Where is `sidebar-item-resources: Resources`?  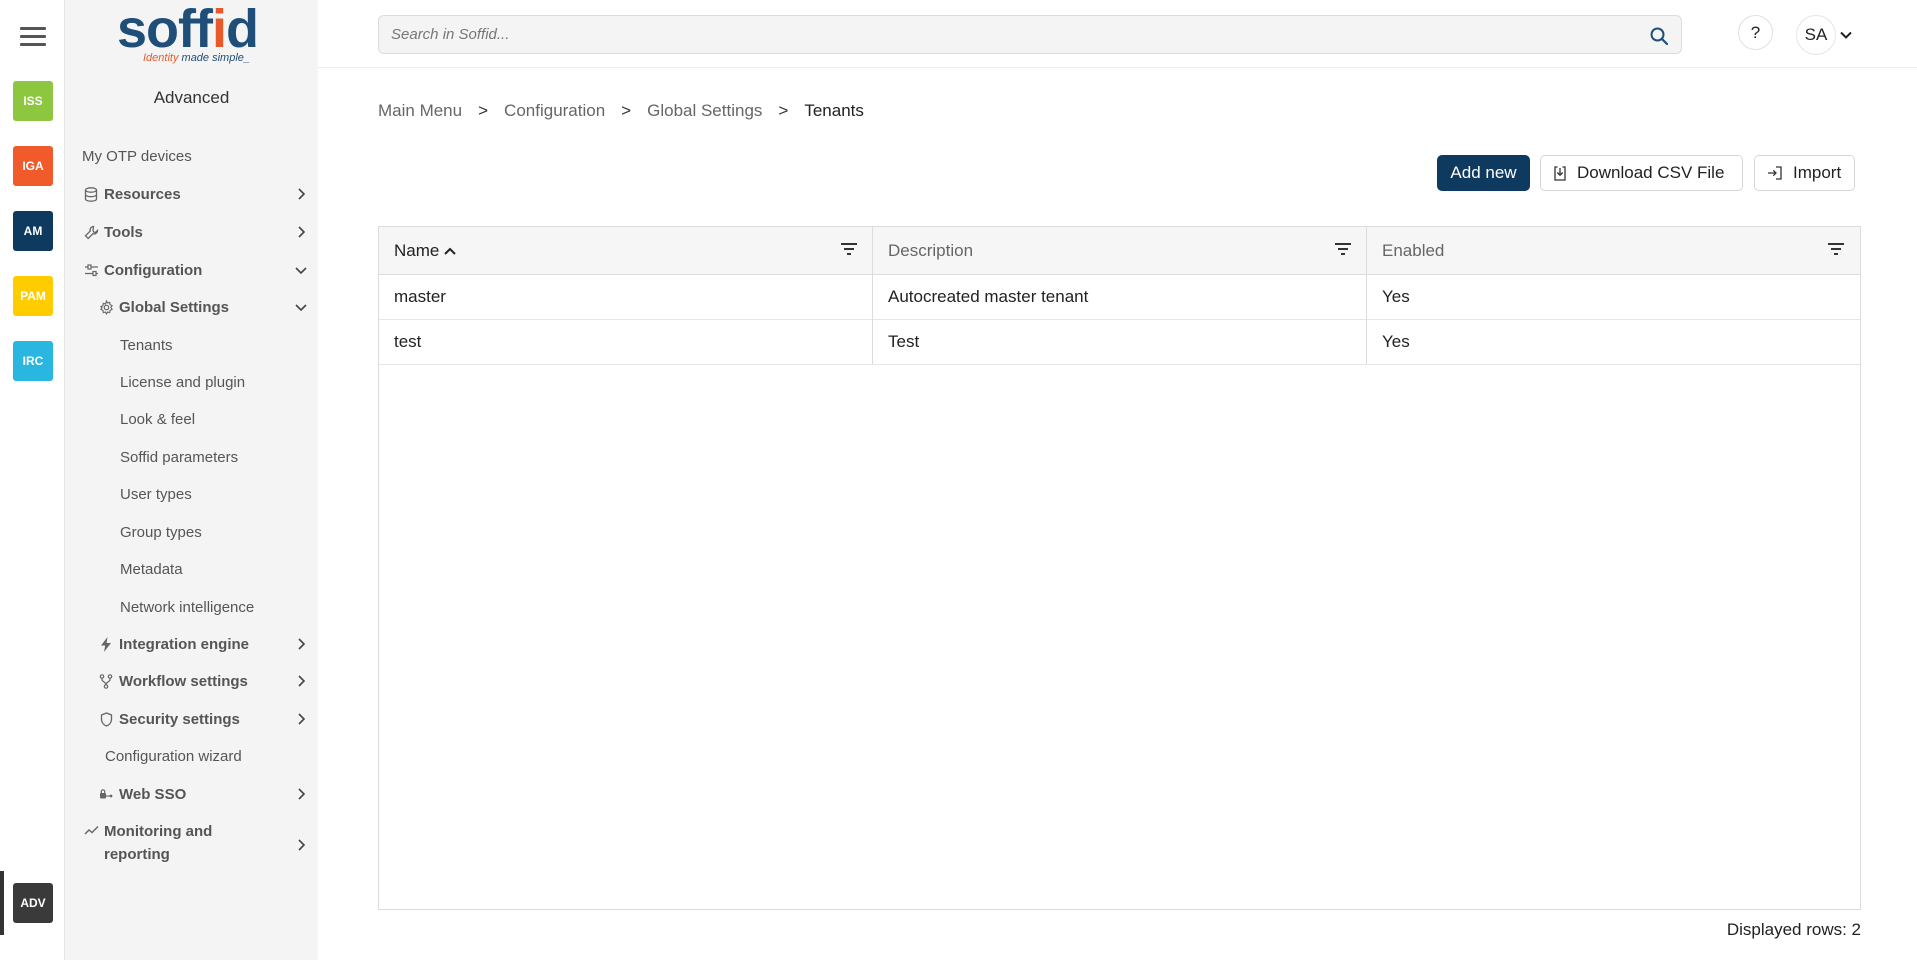 sidebar-item-resources: Resources is located at coordinates (191, 194).